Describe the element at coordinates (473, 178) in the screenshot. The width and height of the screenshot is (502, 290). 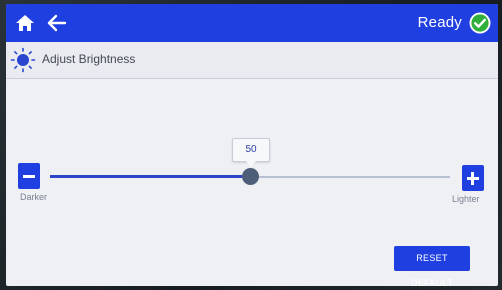
I see `increase-brightness-button` at that location.